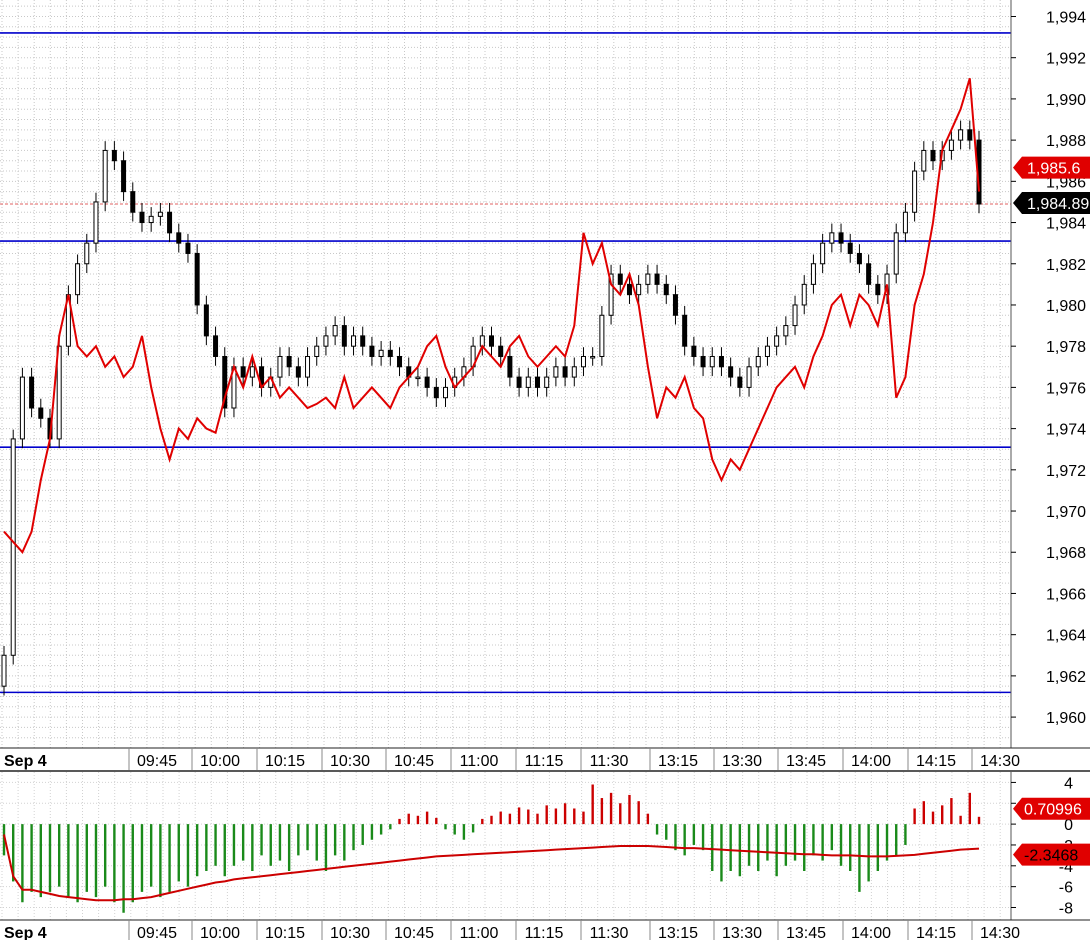 The image size is (1090, 945). I want to click on y-tick-label: 1,978, so click(1066, 347).